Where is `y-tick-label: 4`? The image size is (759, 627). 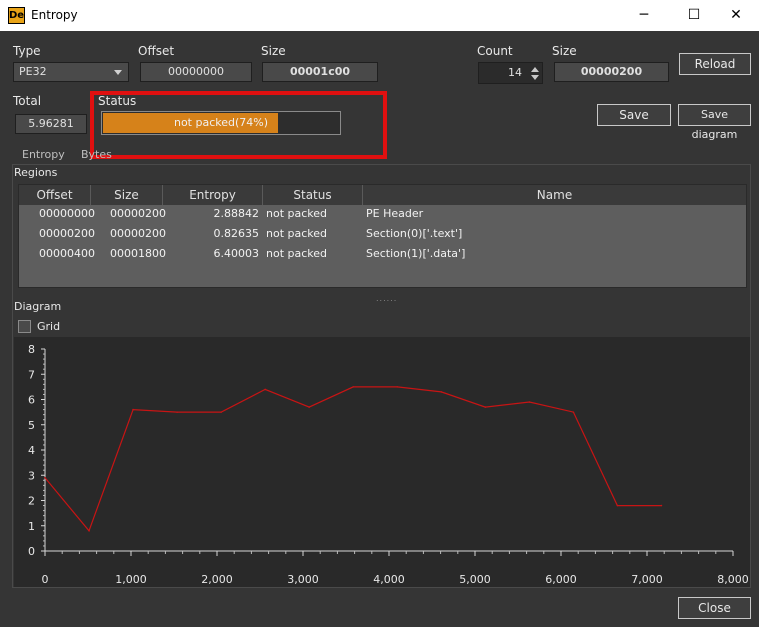 y-tick-label: 4 is located at coordinates (31, 450).